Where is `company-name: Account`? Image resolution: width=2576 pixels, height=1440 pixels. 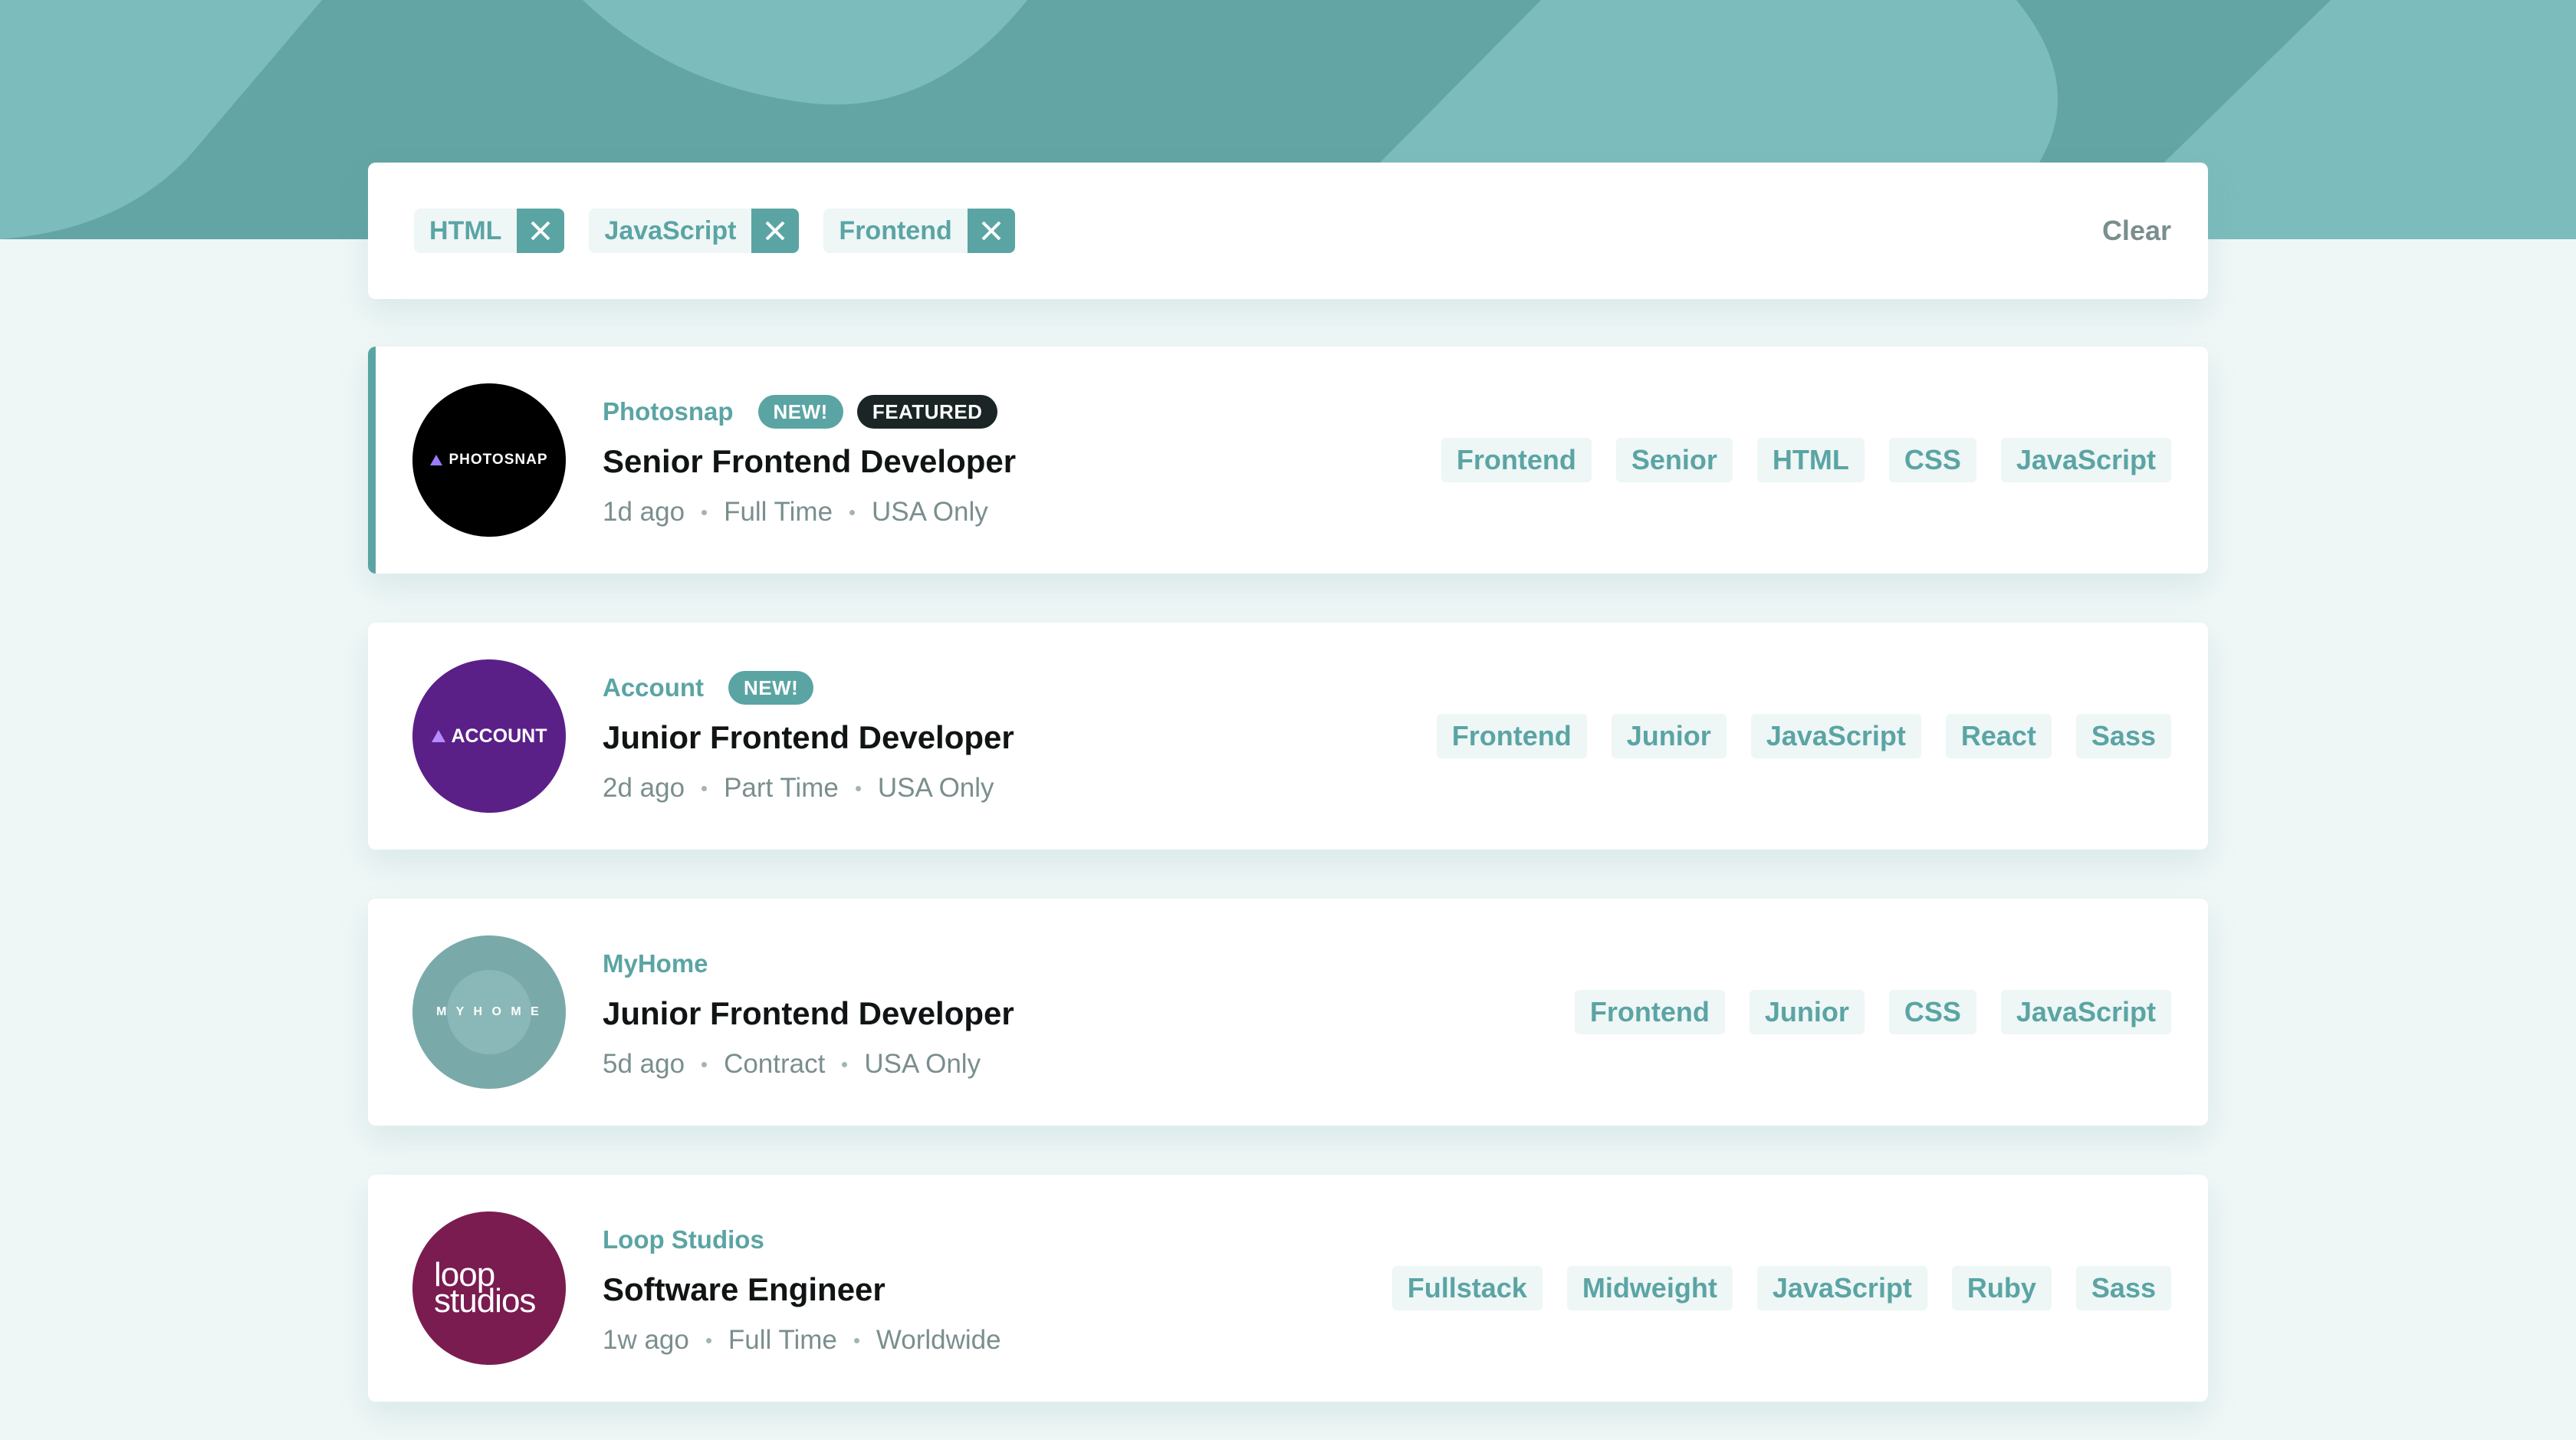 company-name: Account is located at coordinates (654, 687).